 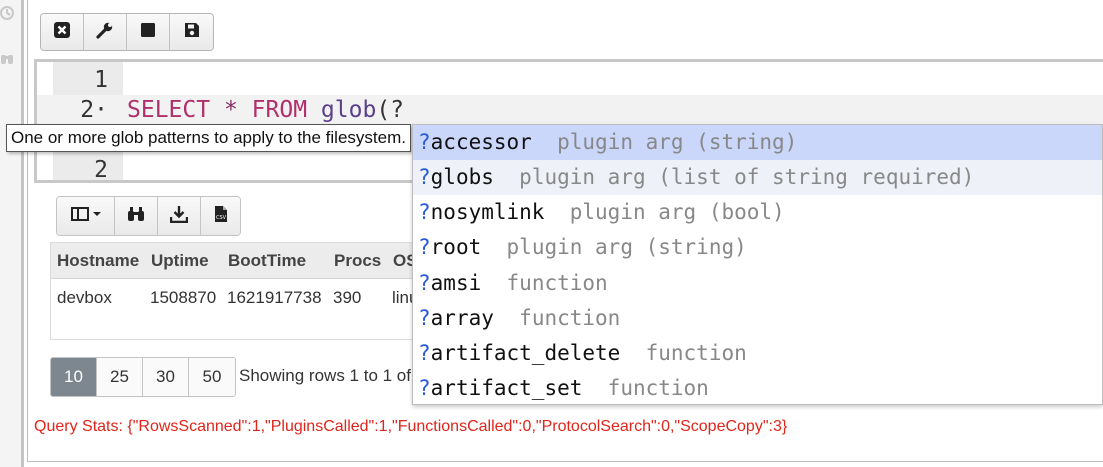 I want to click on column-header-procs: Procs, so click(x=357, y=261).